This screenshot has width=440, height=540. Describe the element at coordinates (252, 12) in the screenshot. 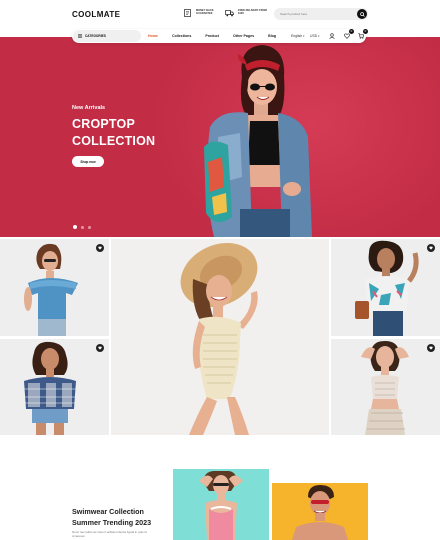

I see `feature-text: Free delivery from $100` at that location.